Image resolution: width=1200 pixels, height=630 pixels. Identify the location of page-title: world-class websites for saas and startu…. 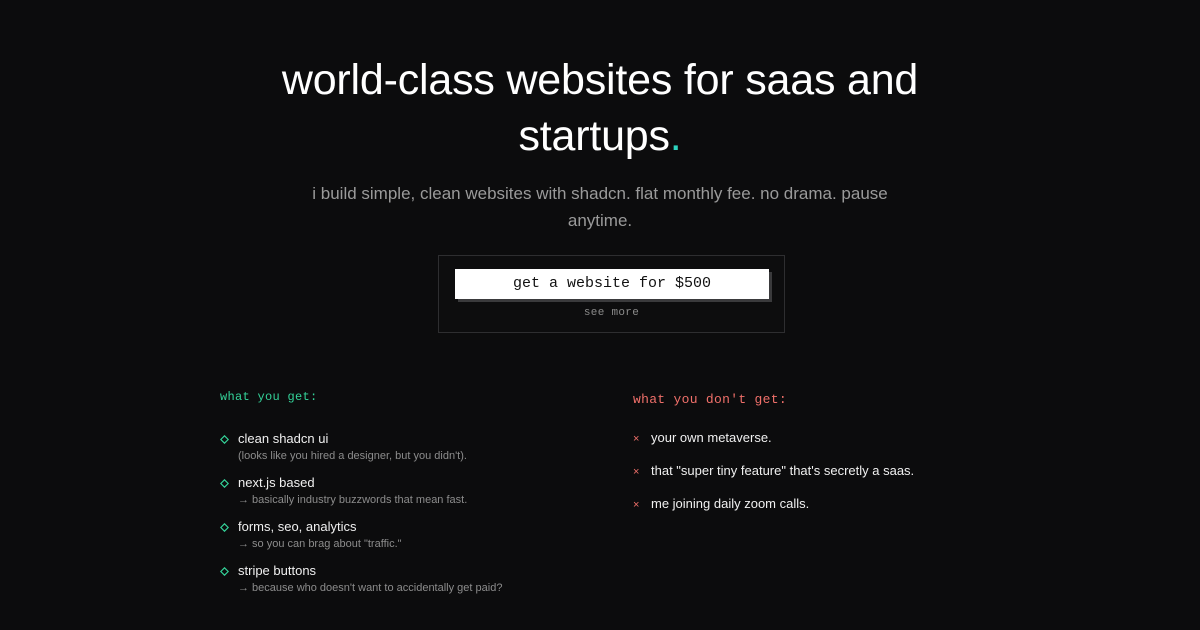
(600, 108).